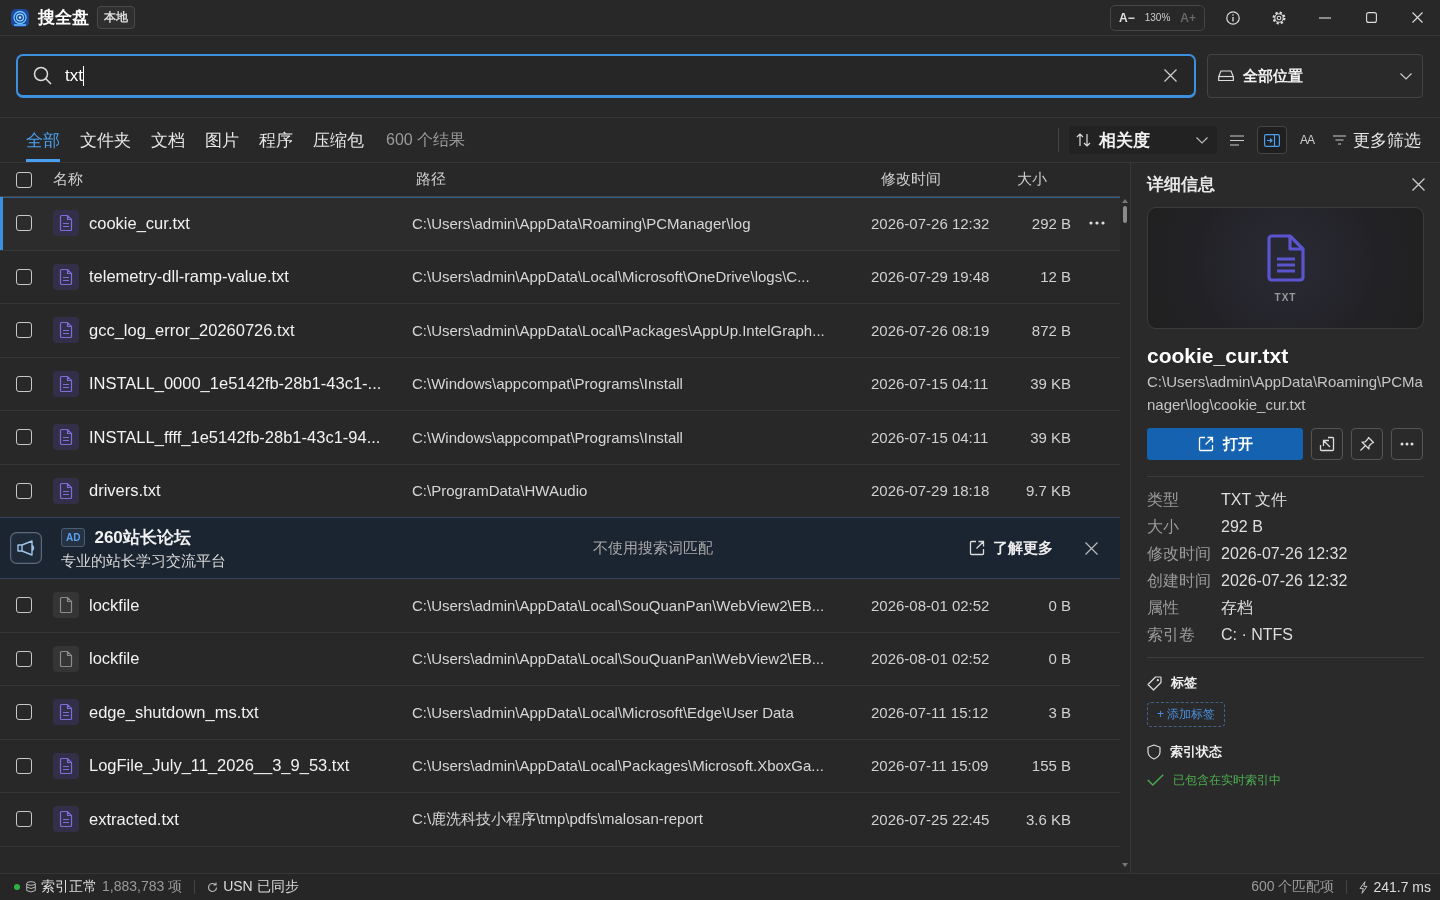 The image size is (1440, 900). Describe the element at coordinates (1127, 17) in the screenshot. I see `zoom-out-button: A−` at that location.